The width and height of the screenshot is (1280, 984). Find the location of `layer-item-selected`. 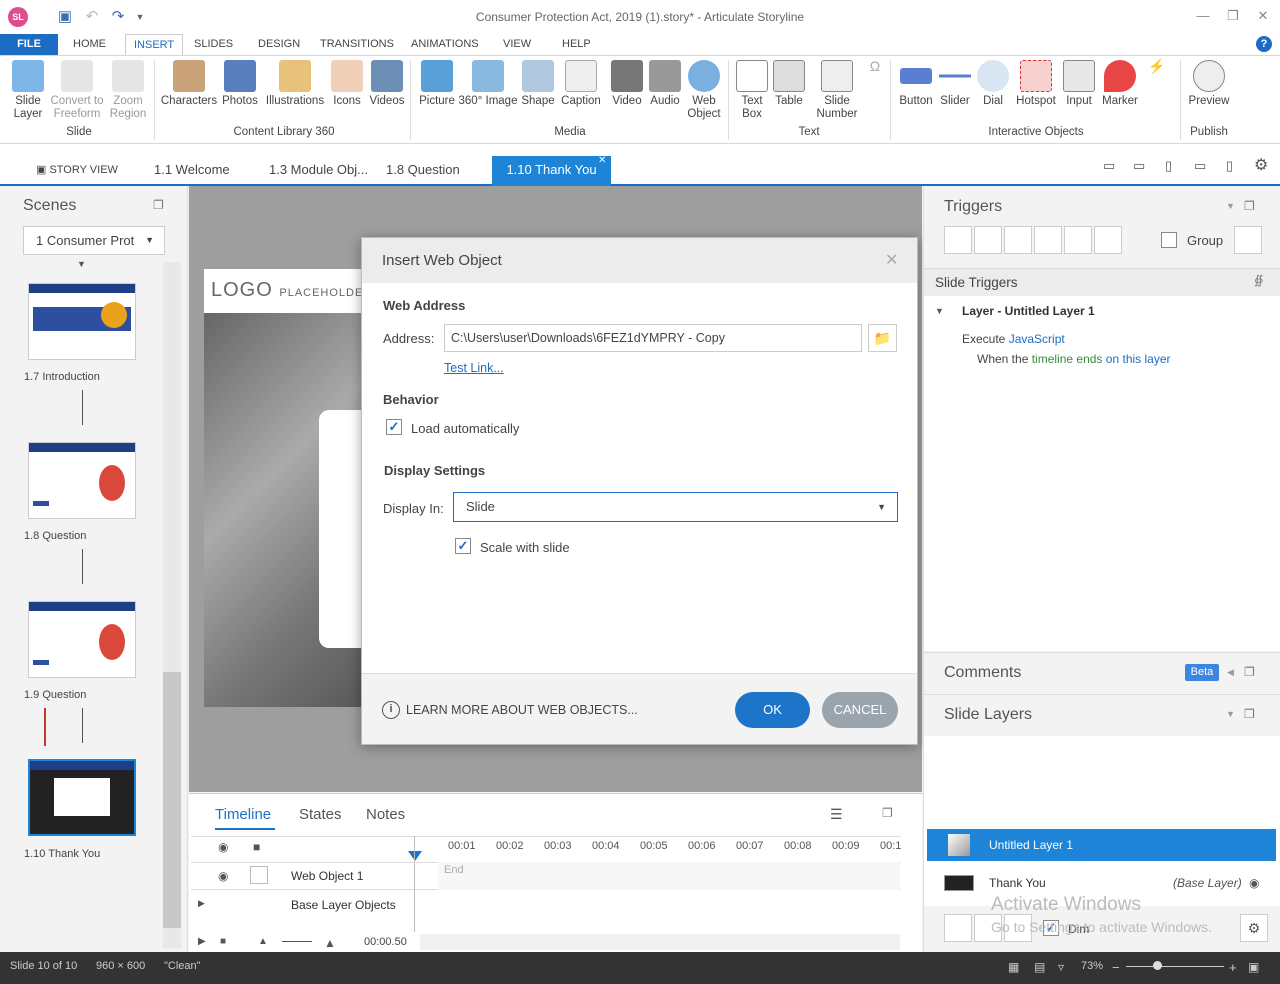

layer-item-selected is located at coordinates (1101, 845).